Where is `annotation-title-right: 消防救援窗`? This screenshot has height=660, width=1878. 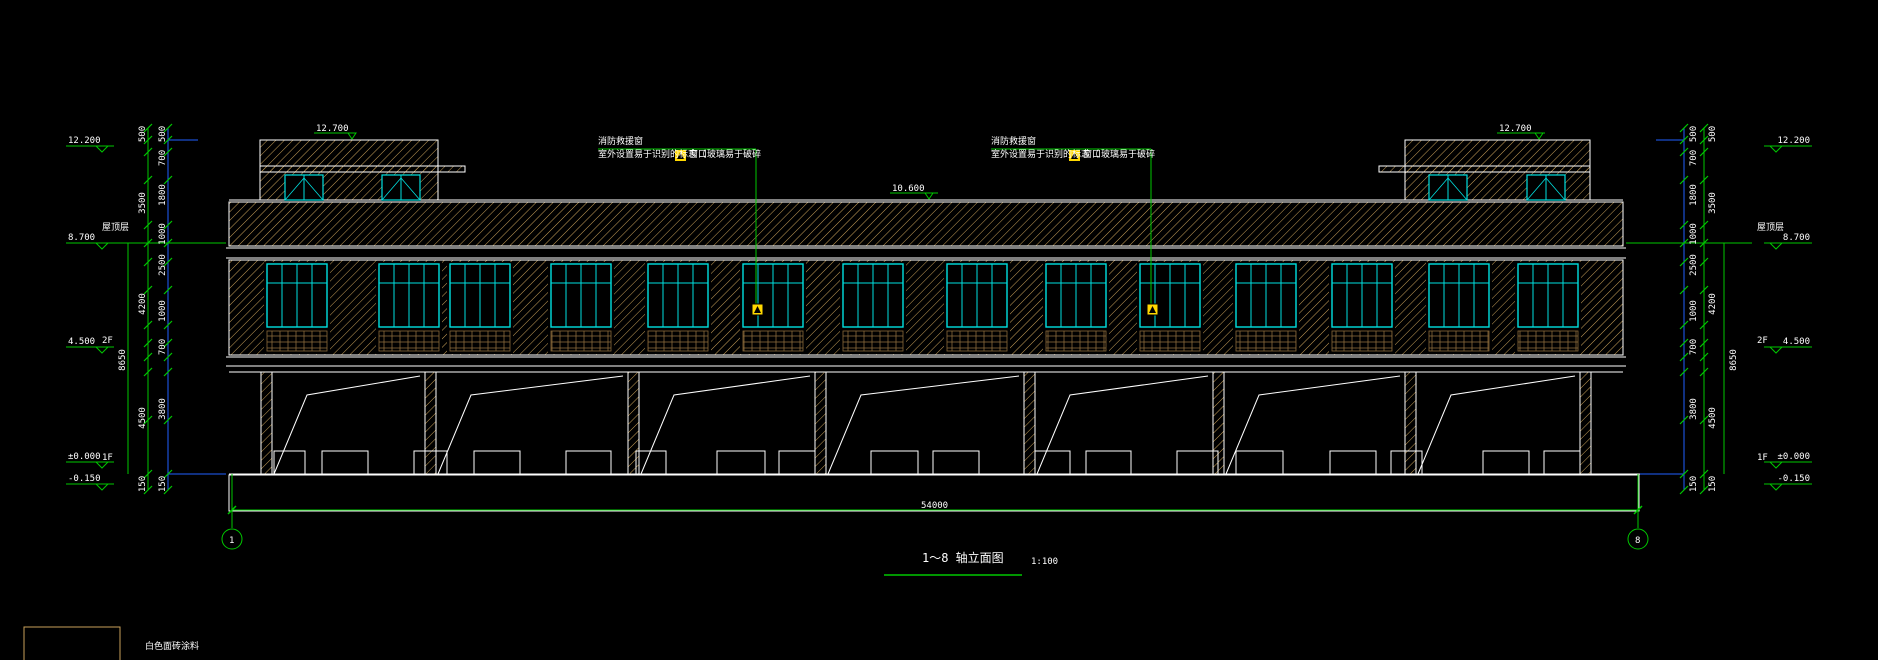
annotation-title-right: 消防救援窗 is located at coordinates (1013, 141).